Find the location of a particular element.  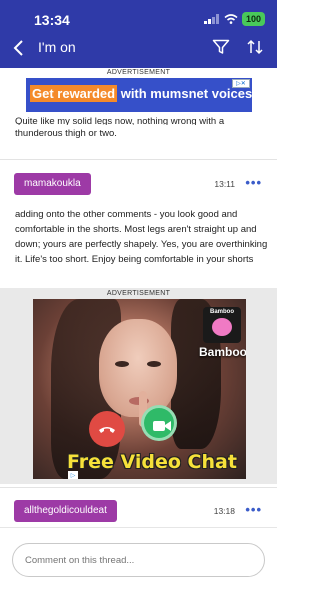

adchoices-icon: ▷✕ is located at coordinates (241, 83).